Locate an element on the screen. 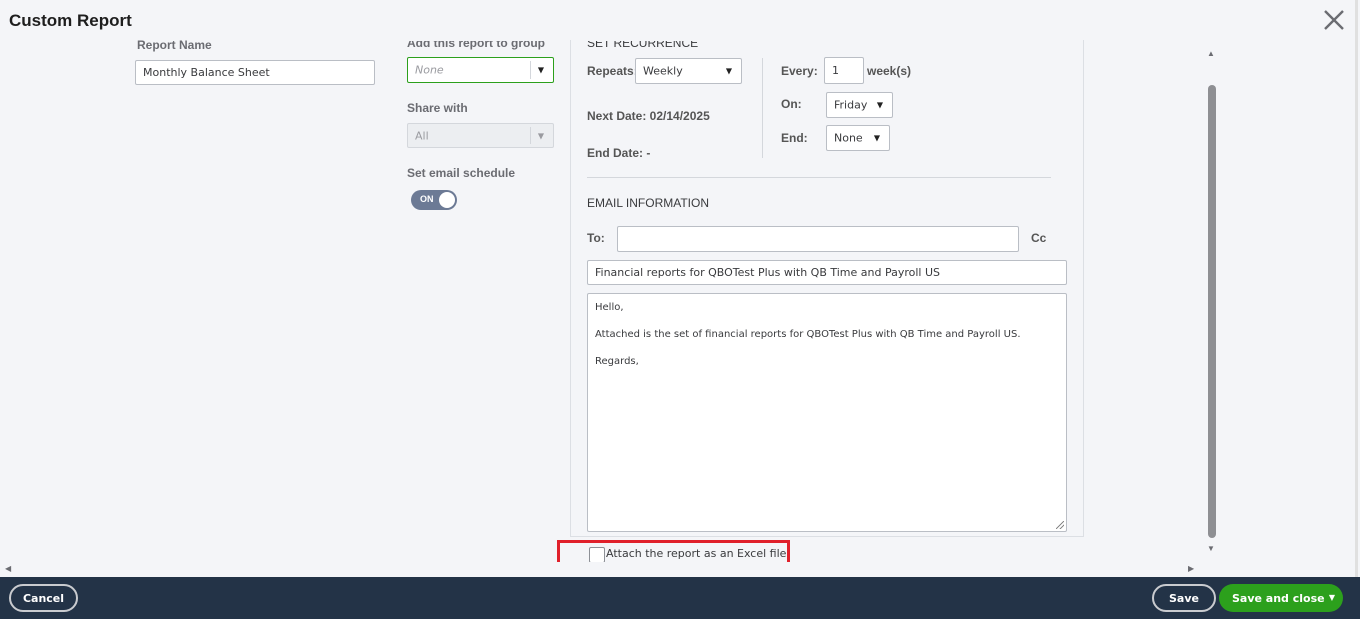 The image size is (1360, 619). title-bar: Custom Report is located at coordinates (680, 20).